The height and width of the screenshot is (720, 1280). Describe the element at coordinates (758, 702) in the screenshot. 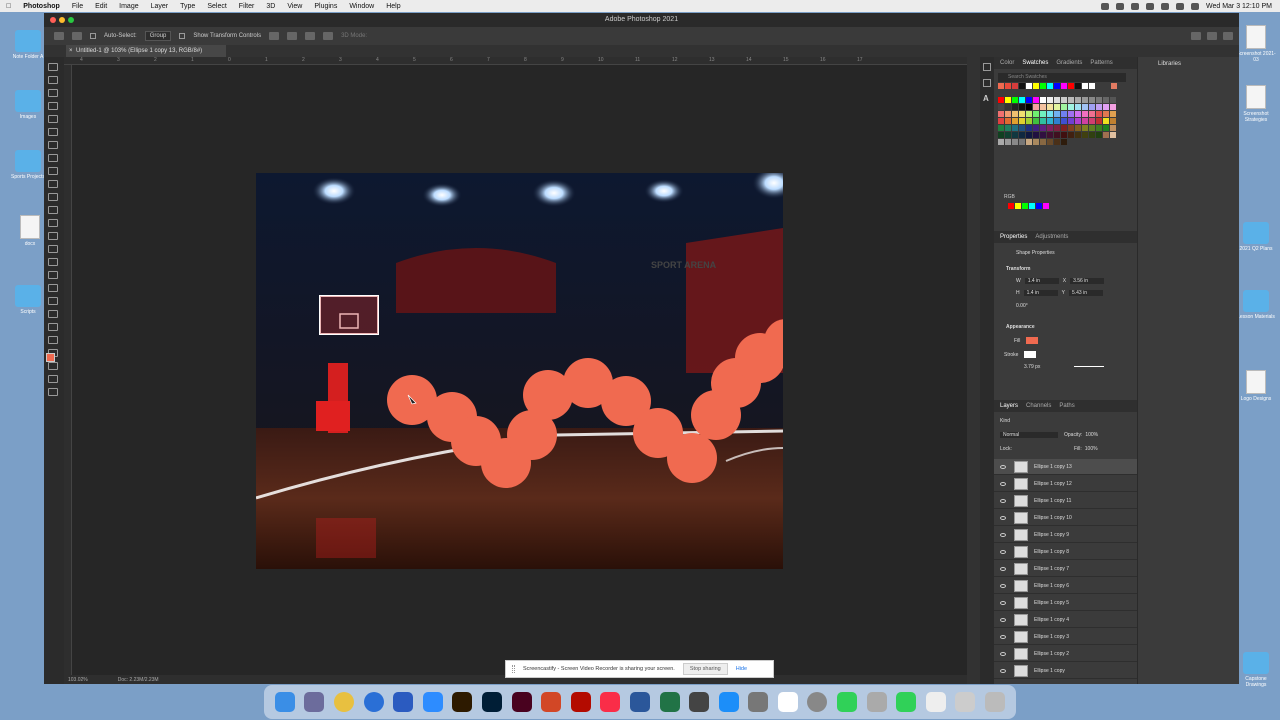

I see `calculator-icon` at that location.